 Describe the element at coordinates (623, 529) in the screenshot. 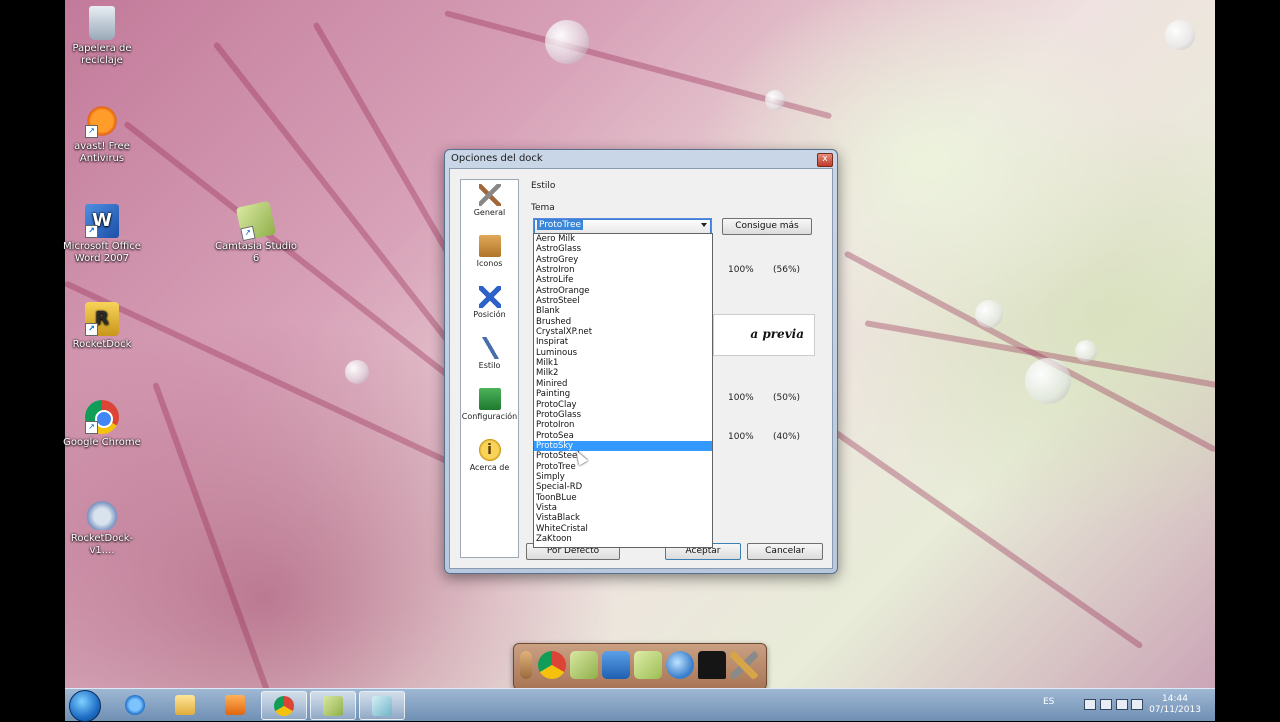

I see `theme-option: WhiteCristal` at that location.